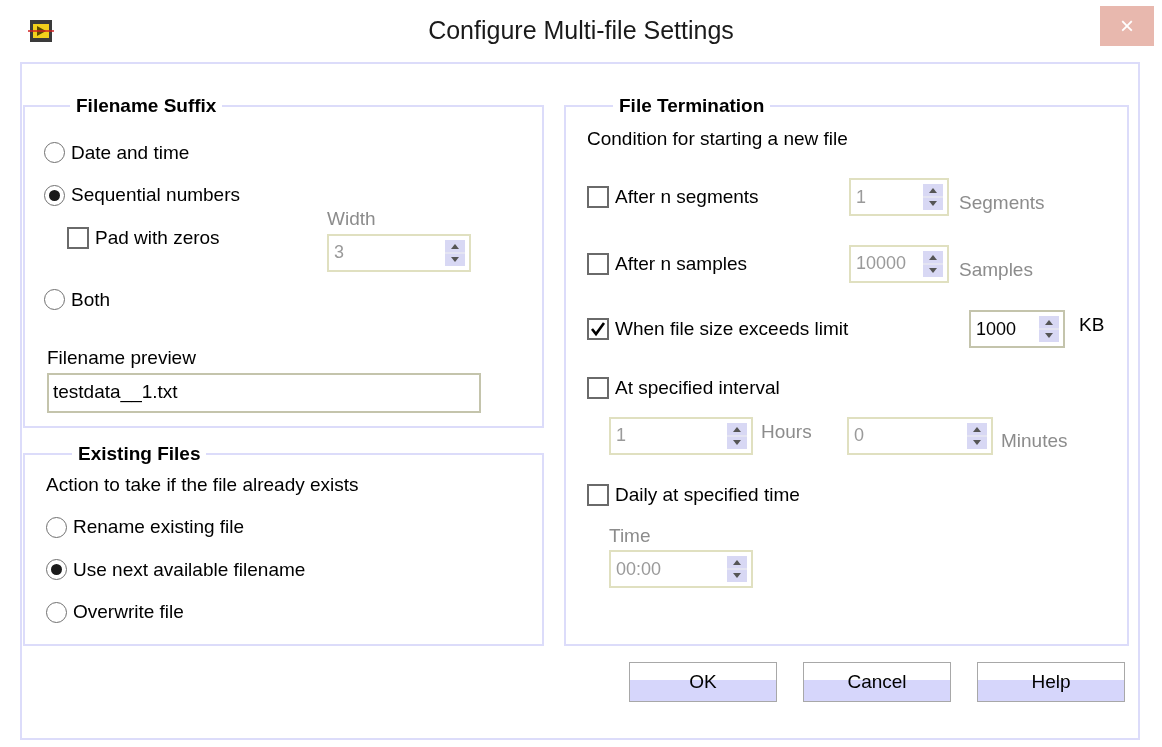 The width and height of the screenshot is (1162, 747). What do you see at coordinates (143, 237) in the screenshot?
I see `checkbox: Pad with zeros` at bounding box center [143, 237].